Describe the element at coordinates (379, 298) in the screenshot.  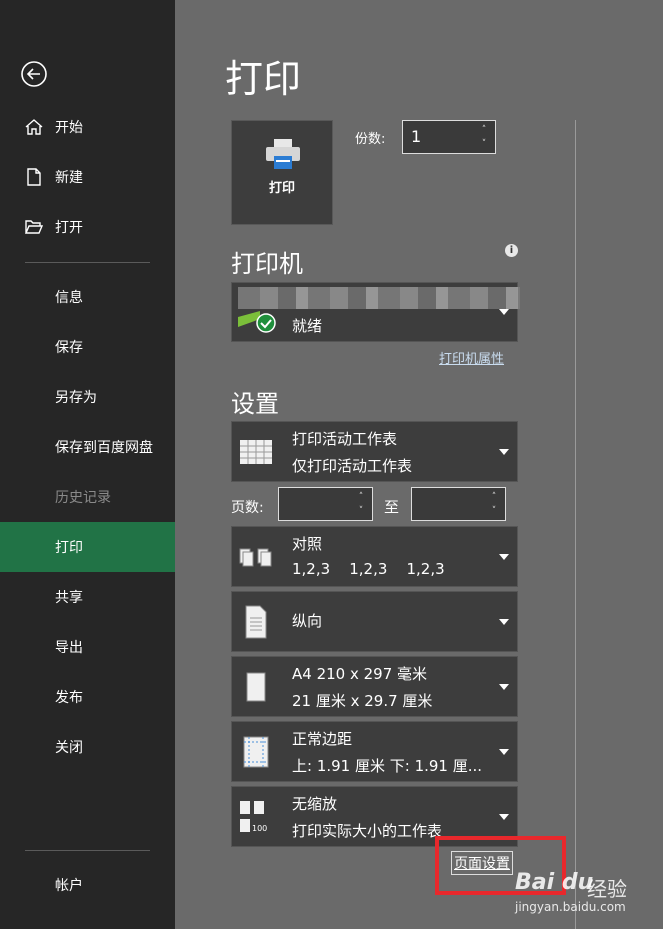
I see `printer-name-redacted` at that location.